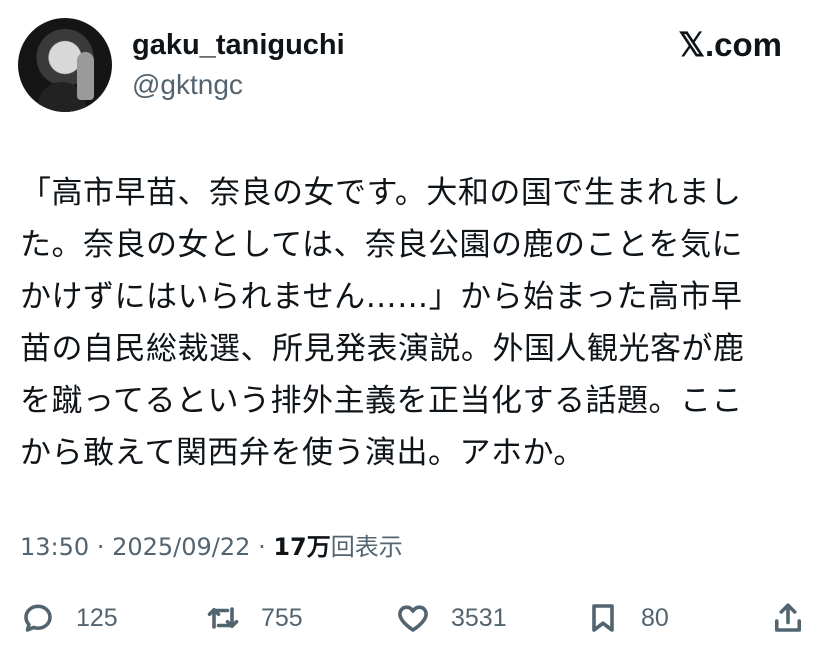  What do you see at coordinates (479, 617) in the screenshot?
I see `like-count: 3531` at bounding box center [479, 617].